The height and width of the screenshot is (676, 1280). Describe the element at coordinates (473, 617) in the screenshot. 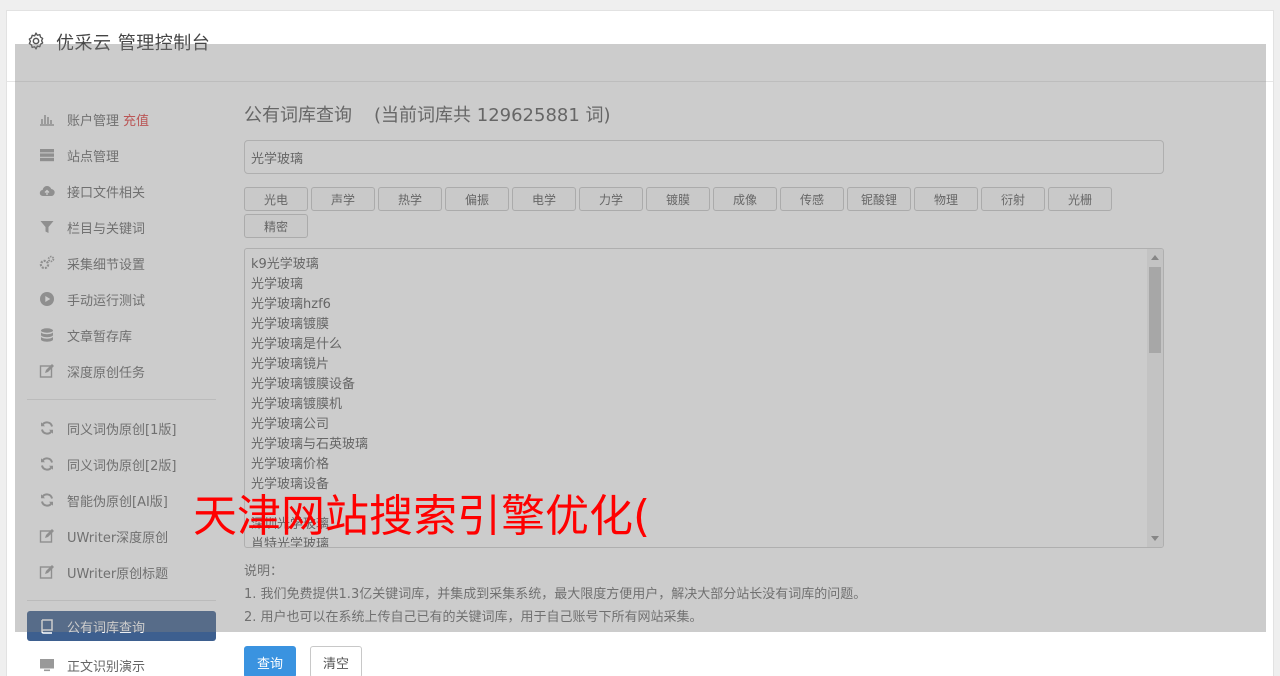

I see `notes-line: 2. 用户也可以在系统上传自己已有的关键词库，用于自己账号下所有网站采集。` at that location.